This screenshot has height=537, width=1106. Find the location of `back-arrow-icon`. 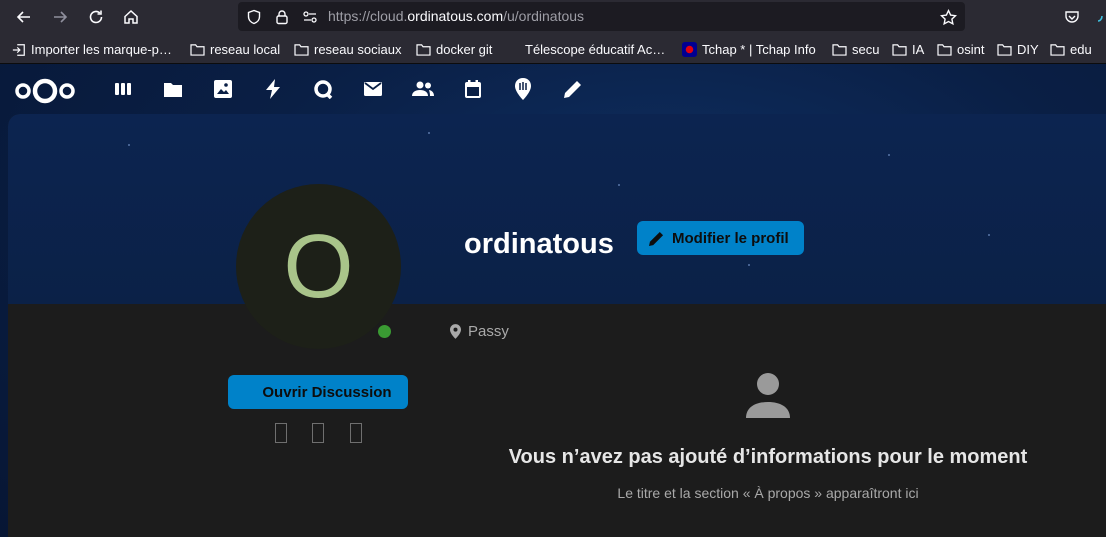

back-arrow-icon is located at coordinates (23, 17).